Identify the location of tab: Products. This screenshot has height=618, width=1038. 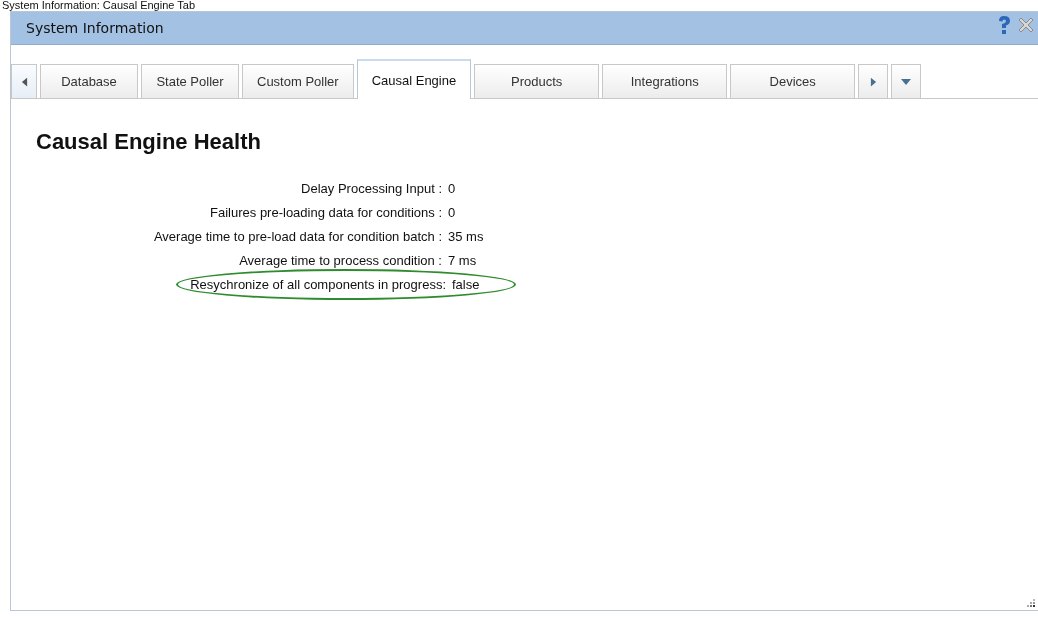
(537, 81).